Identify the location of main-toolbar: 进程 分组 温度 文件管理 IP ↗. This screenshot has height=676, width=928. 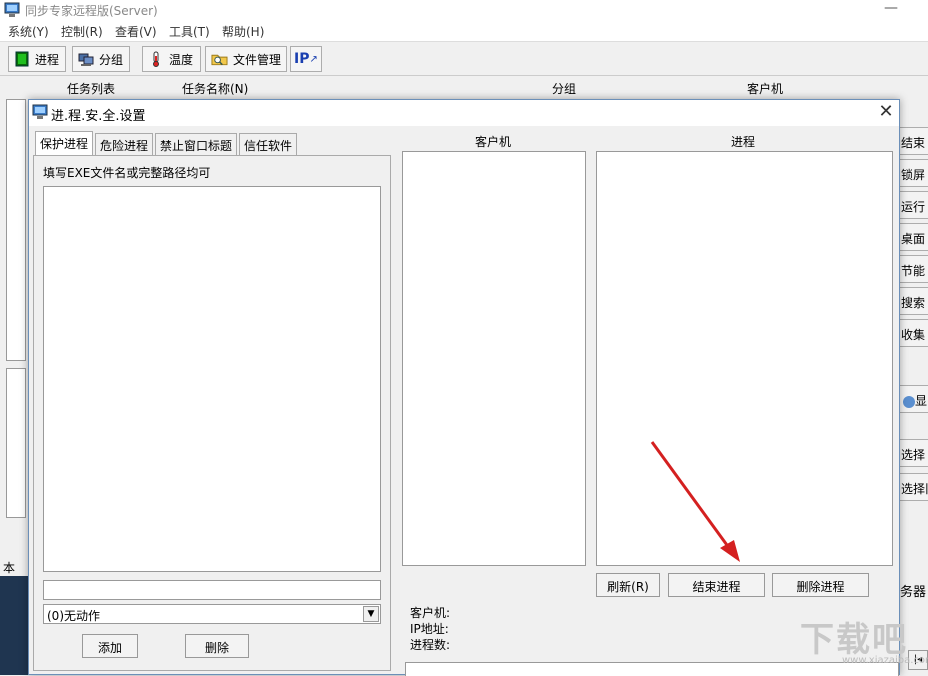
(464, 59).